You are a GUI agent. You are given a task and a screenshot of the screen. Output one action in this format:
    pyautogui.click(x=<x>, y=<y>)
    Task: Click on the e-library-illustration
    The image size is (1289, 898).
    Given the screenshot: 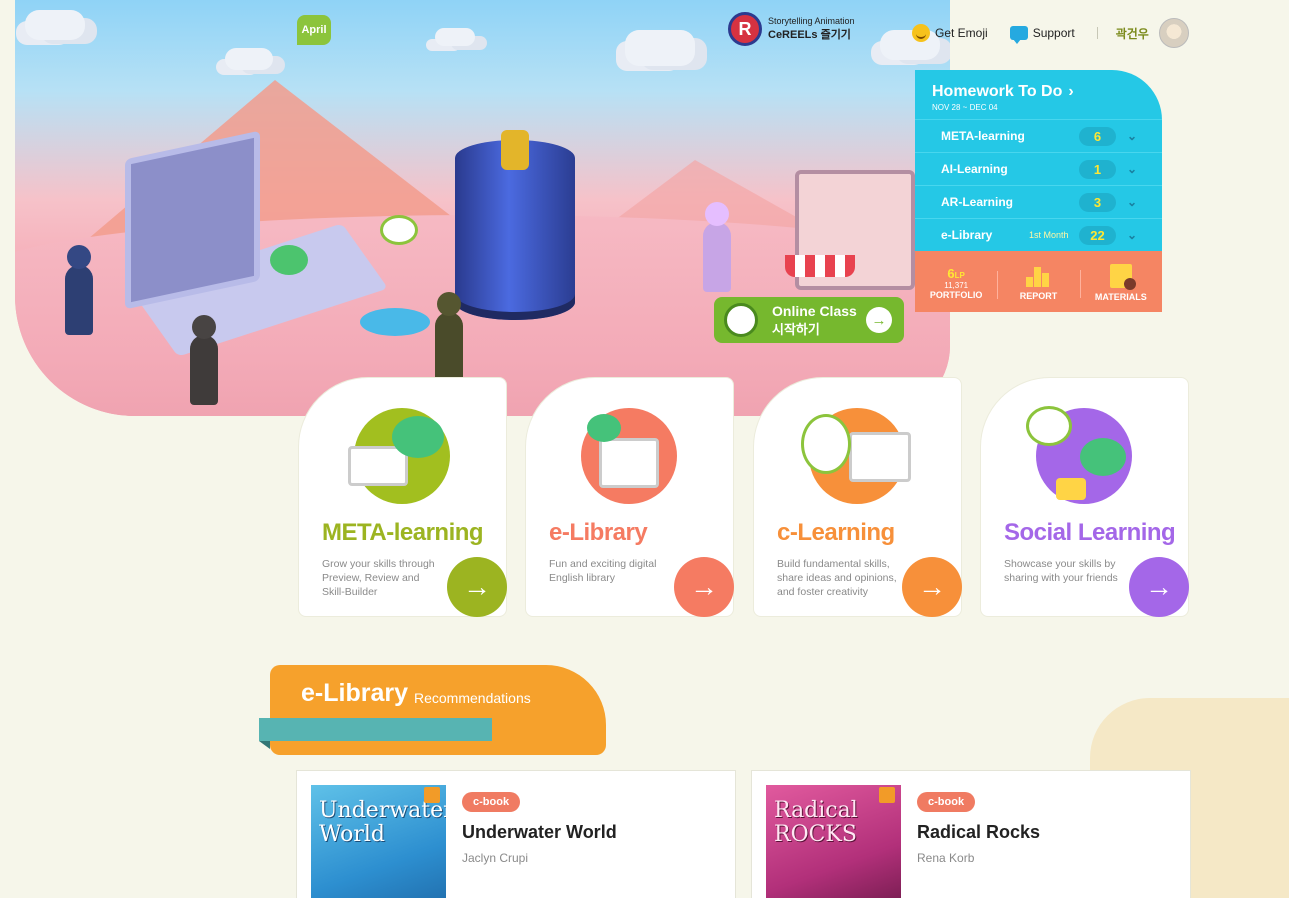 What is the action you would take?
    pyautogui.click(x=629, y=456)
    